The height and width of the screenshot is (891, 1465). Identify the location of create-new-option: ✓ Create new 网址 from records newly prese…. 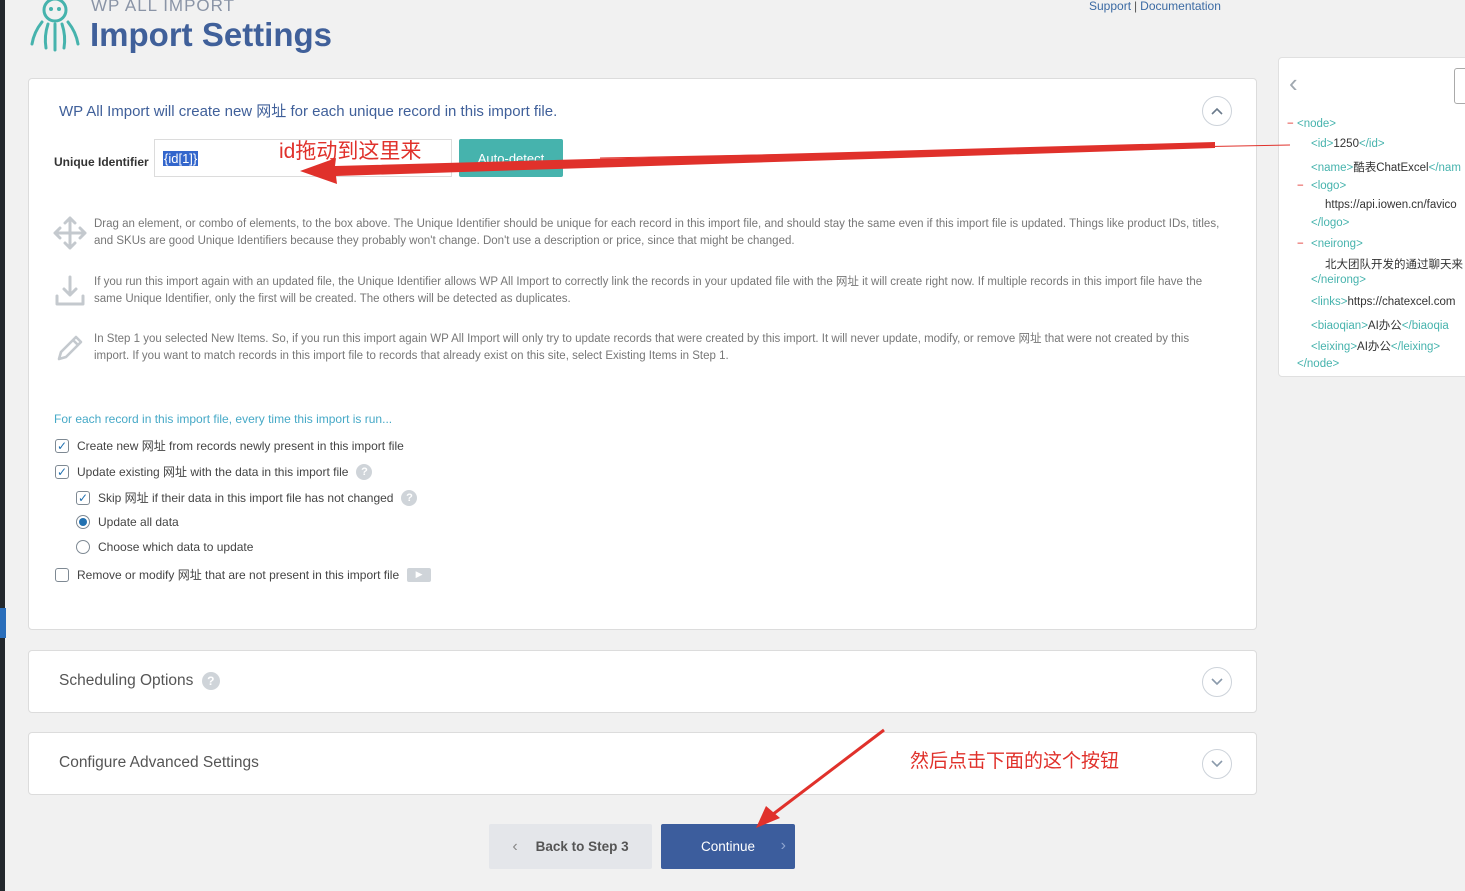
(229, 445).